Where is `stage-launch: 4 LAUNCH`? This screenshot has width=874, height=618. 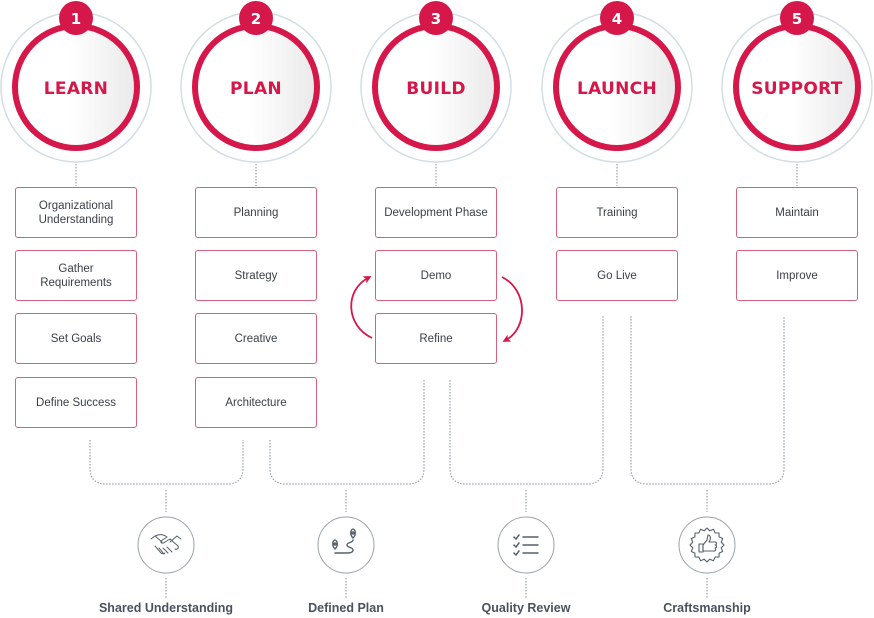 stage-launch: 4 LAUNCH is located at coordinates (617, 82).